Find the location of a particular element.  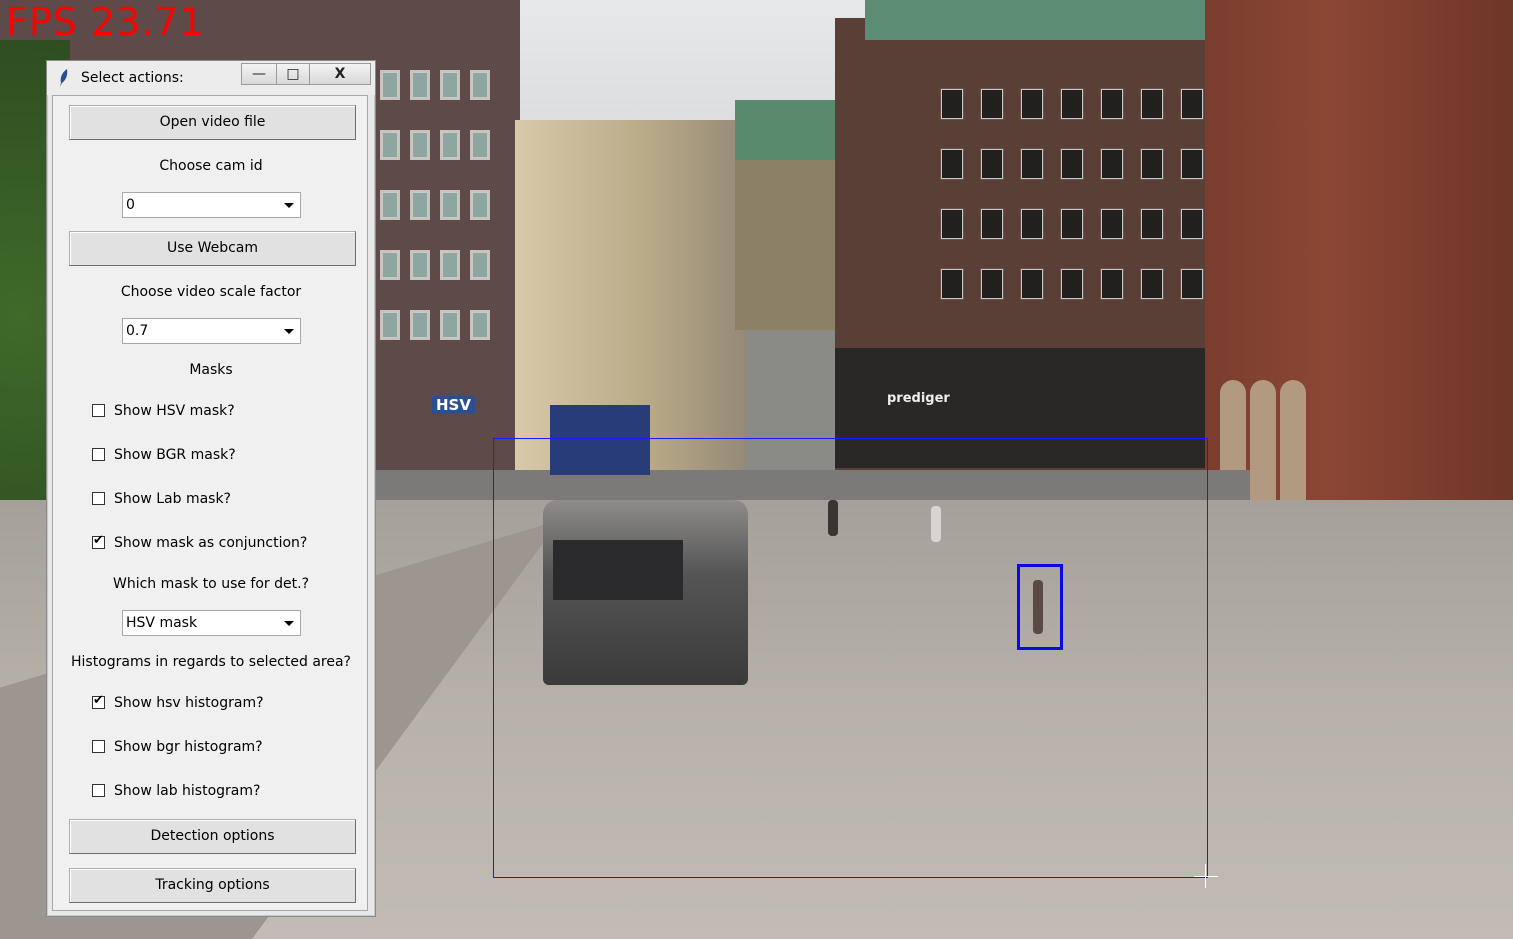

fps-counter: FPS 23.71 is located at coordinates (105, 22).